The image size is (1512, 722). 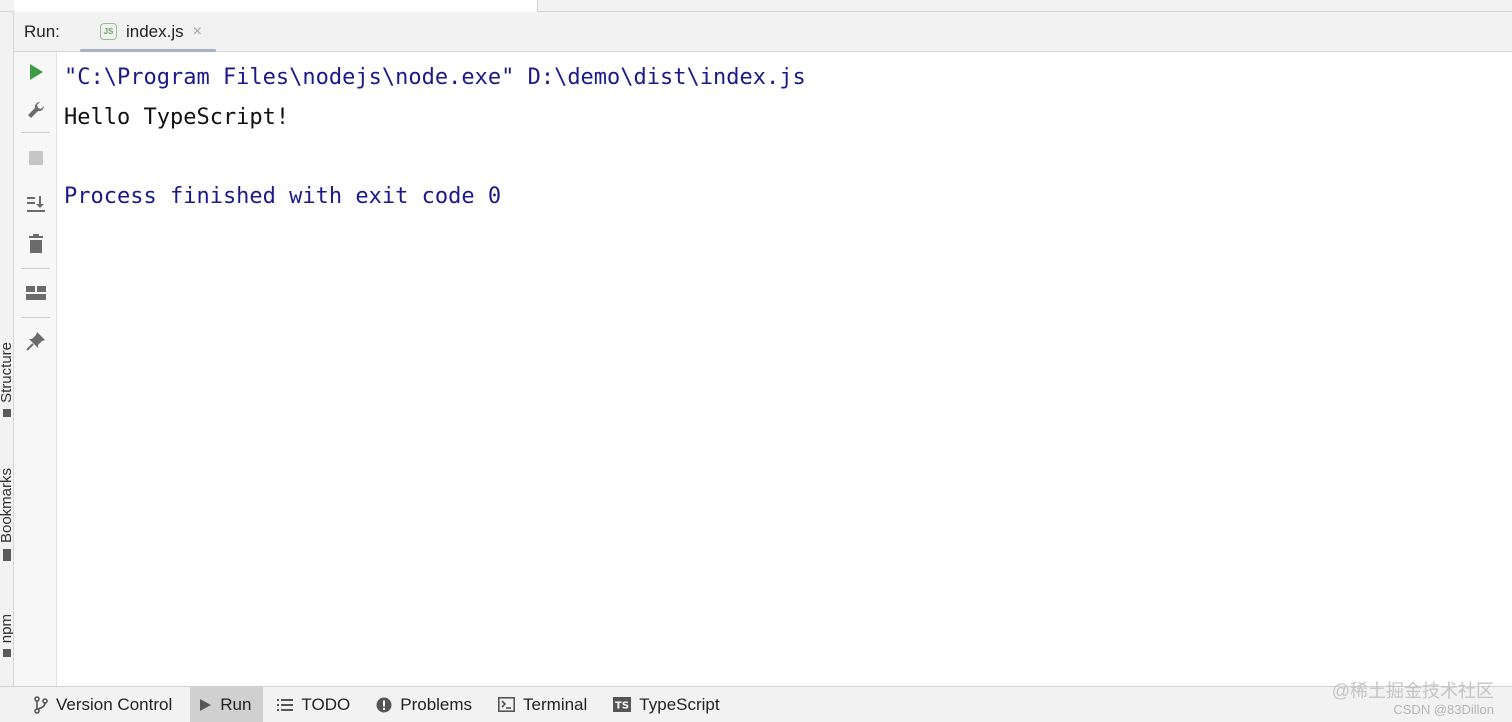 What do you see at coordinates (41, 704) in the screenshot?
I see `vcs-icon` at bounding box center [41, 704].